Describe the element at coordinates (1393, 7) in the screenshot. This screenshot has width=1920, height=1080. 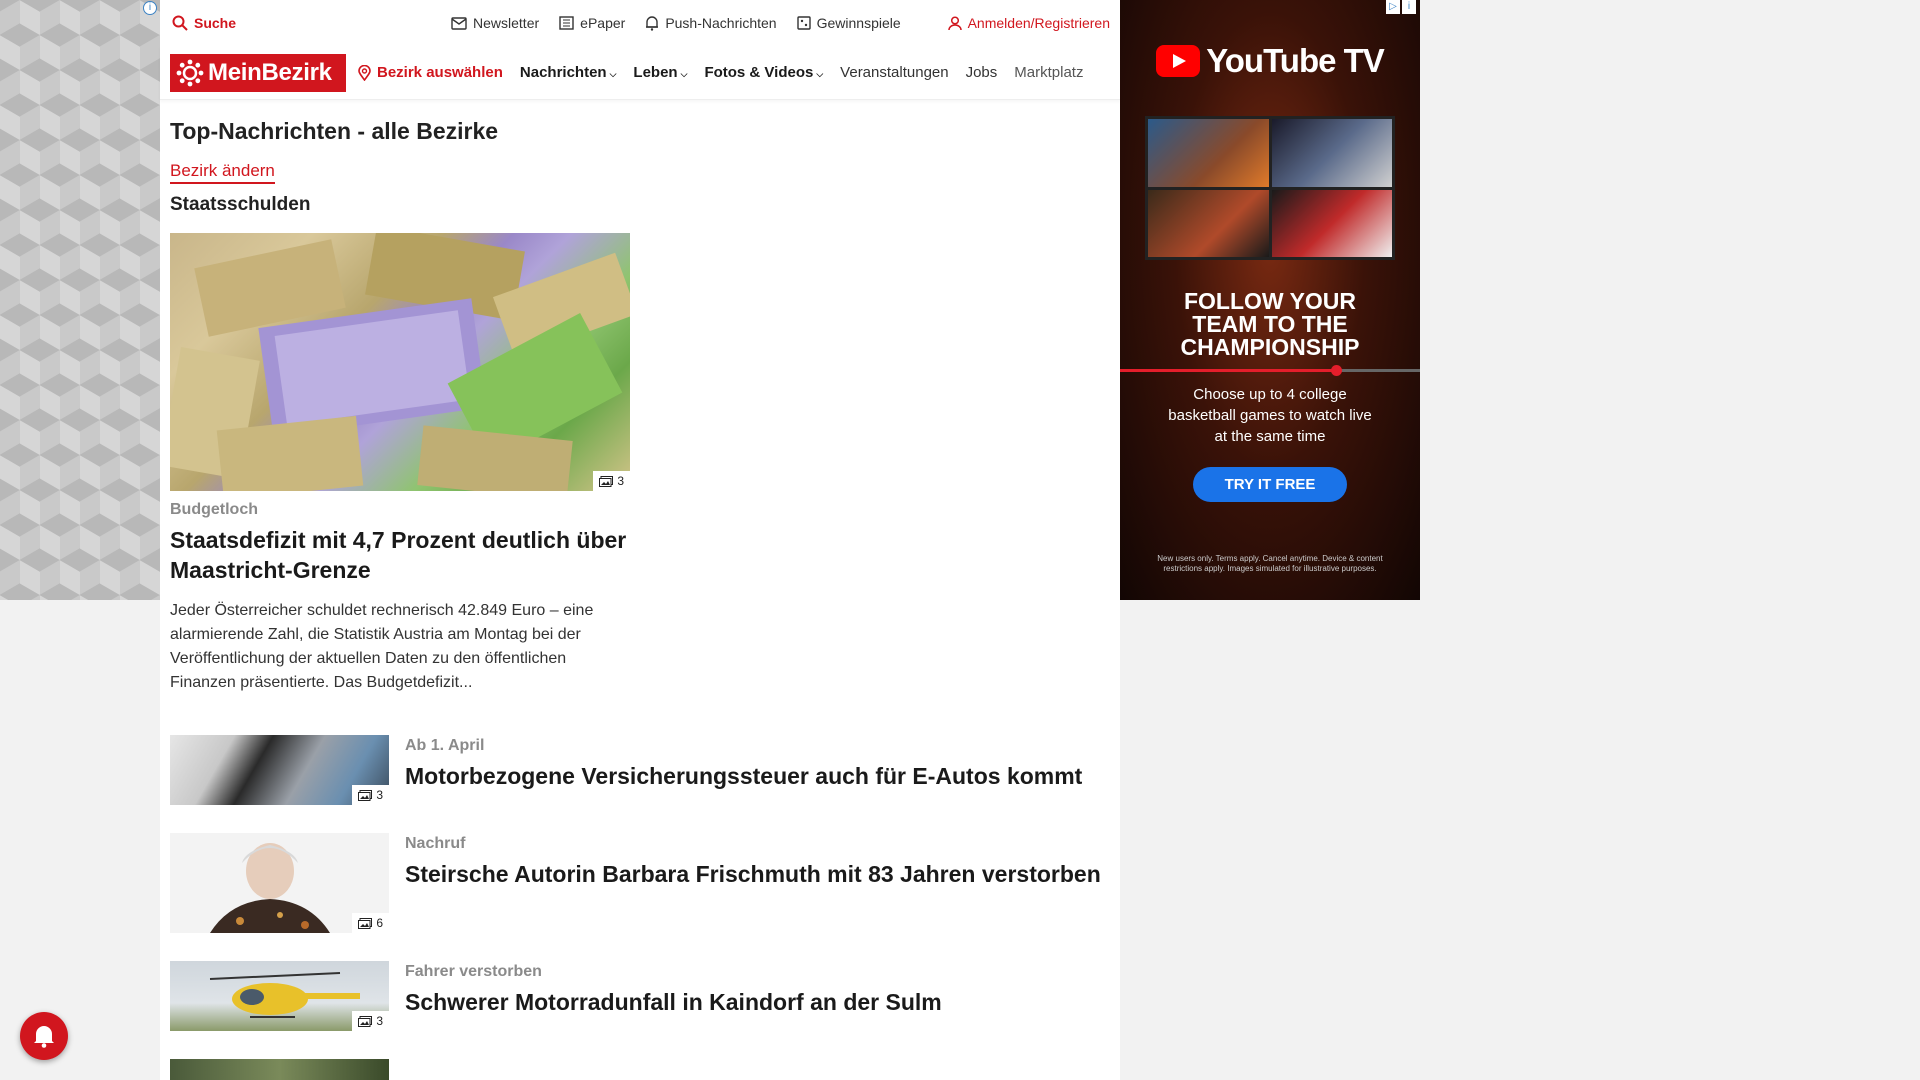
I see `ad-choices-icon: ▷` at that location.